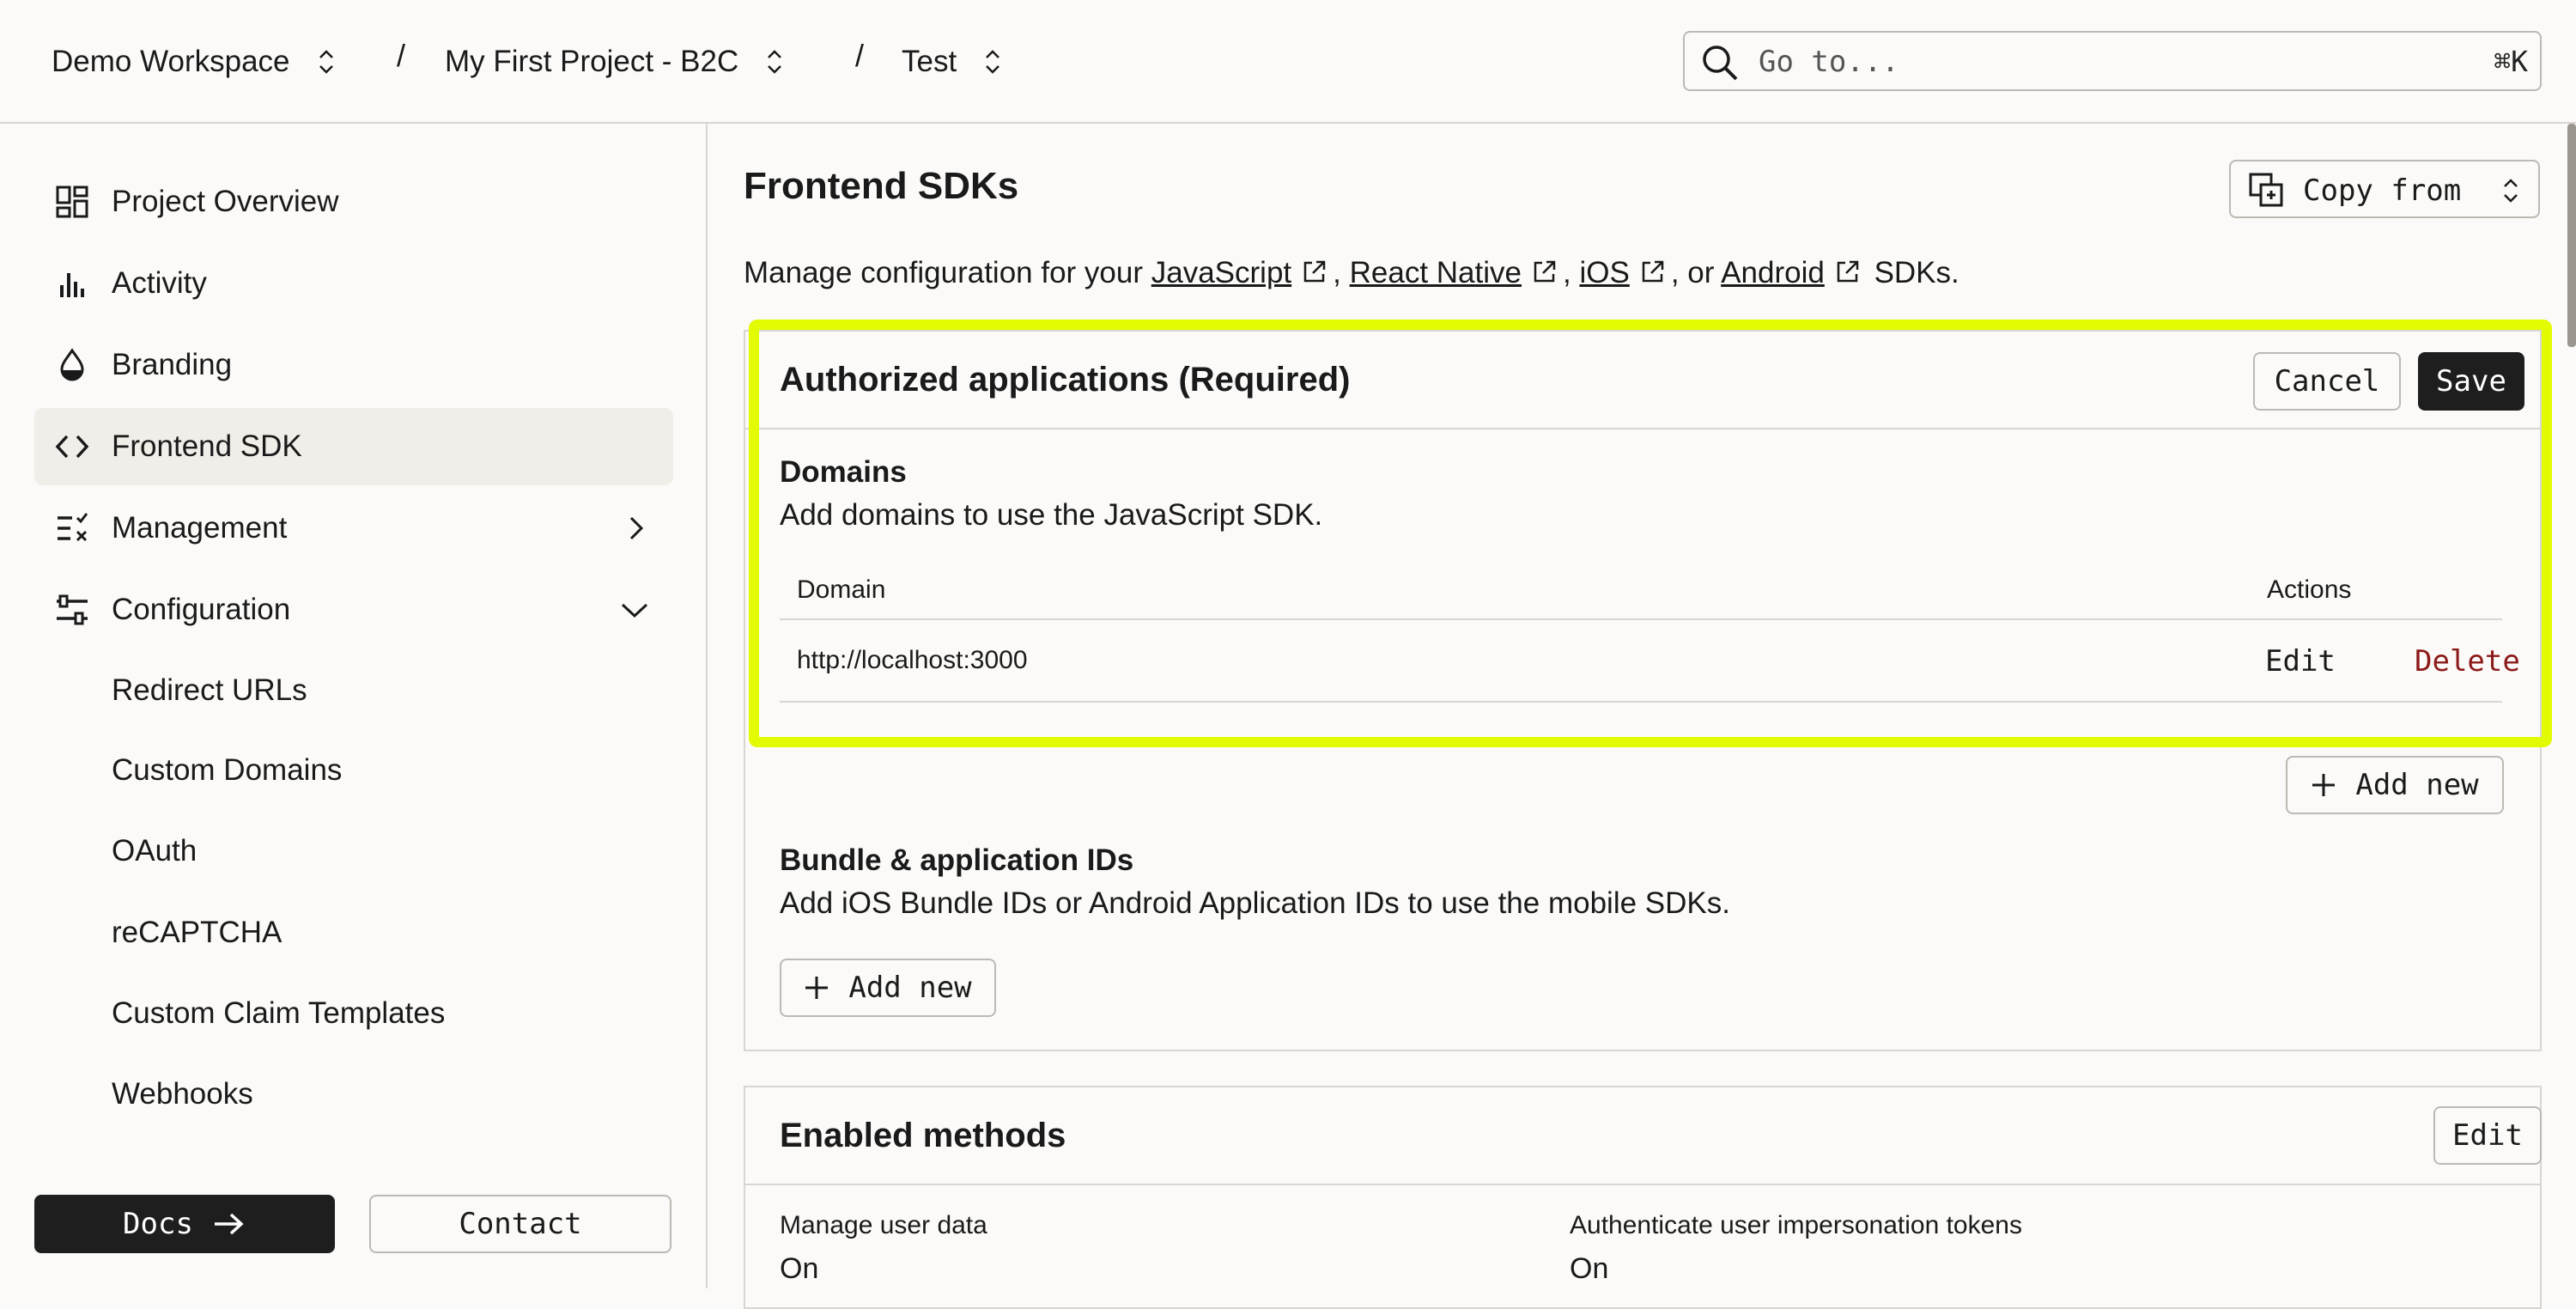 This screenshot has width=2576, height=1309. I want to click on bundle-ids-title: Bundle & application IDs, so click(957, 860).